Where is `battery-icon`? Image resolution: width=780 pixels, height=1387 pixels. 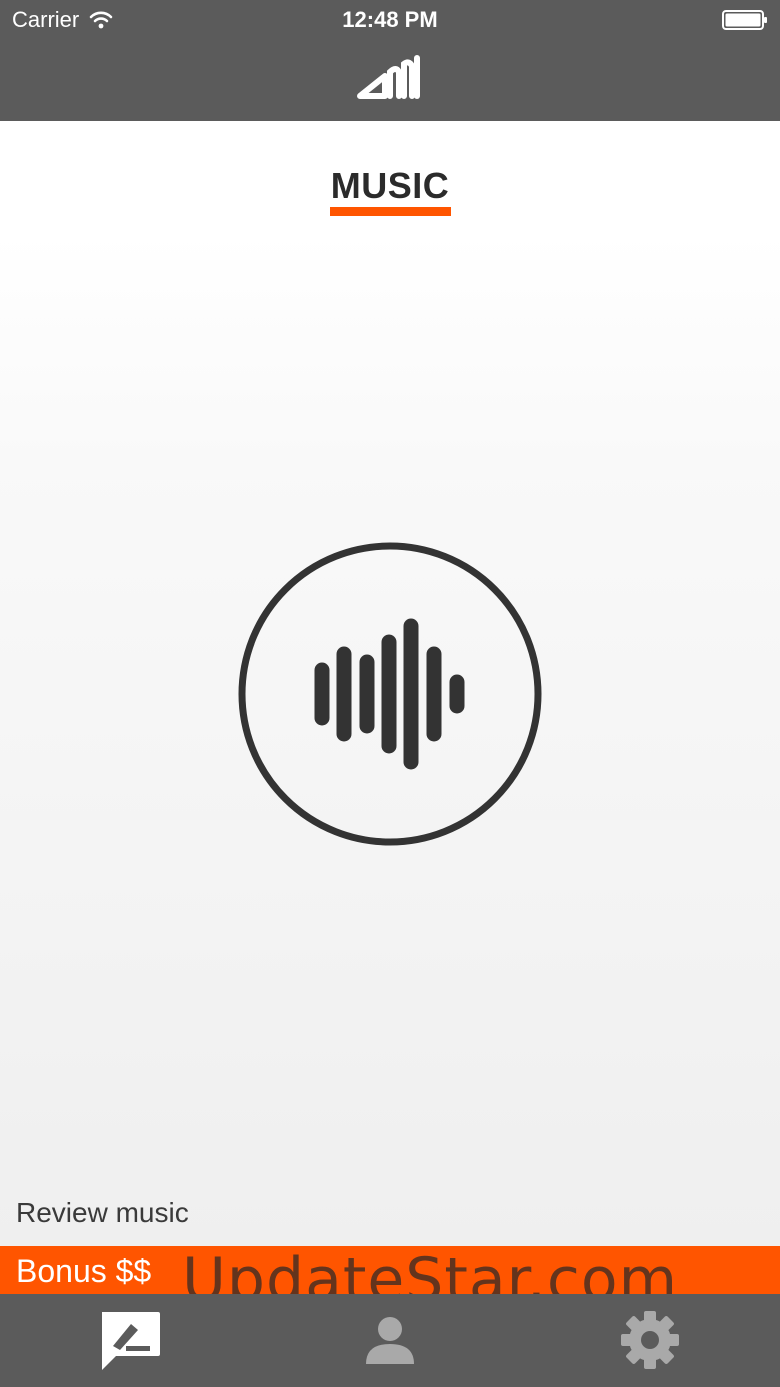
battery-icon is located at coordinates (744, 20).